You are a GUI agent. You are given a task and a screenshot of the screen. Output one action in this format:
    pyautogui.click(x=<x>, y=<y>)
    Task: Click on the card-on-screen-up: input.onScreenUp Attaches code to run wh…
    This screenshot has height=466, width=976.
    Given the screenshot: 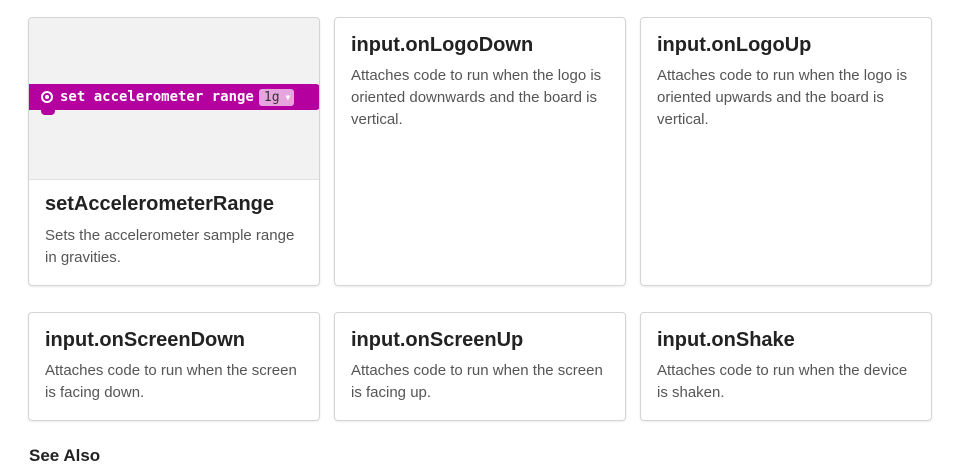 What is the action you would take?
    pyautogui.click(x=480, y=366)
    